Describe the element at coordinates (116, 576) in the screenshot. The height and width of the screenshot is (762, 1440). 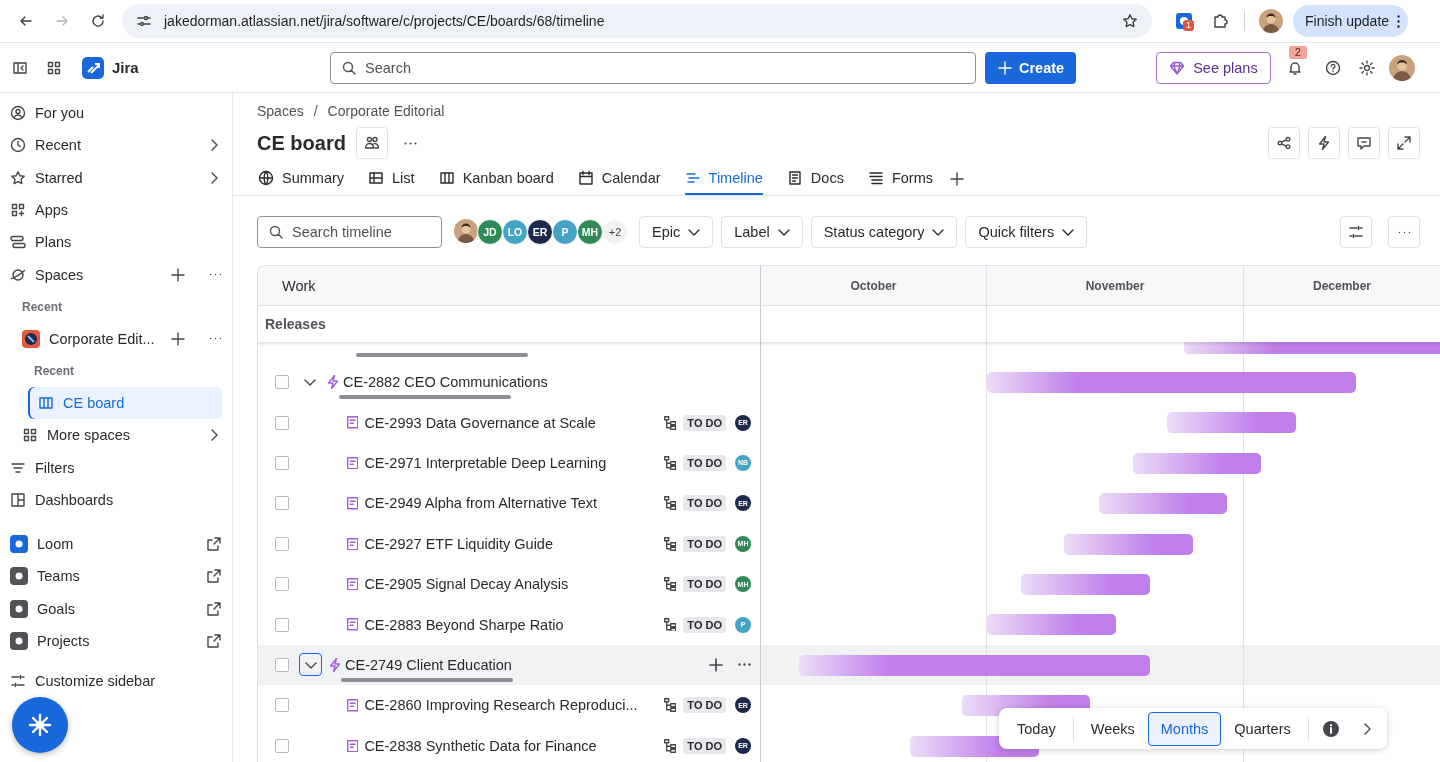
I see `sidebar-item: Teams` at that location.